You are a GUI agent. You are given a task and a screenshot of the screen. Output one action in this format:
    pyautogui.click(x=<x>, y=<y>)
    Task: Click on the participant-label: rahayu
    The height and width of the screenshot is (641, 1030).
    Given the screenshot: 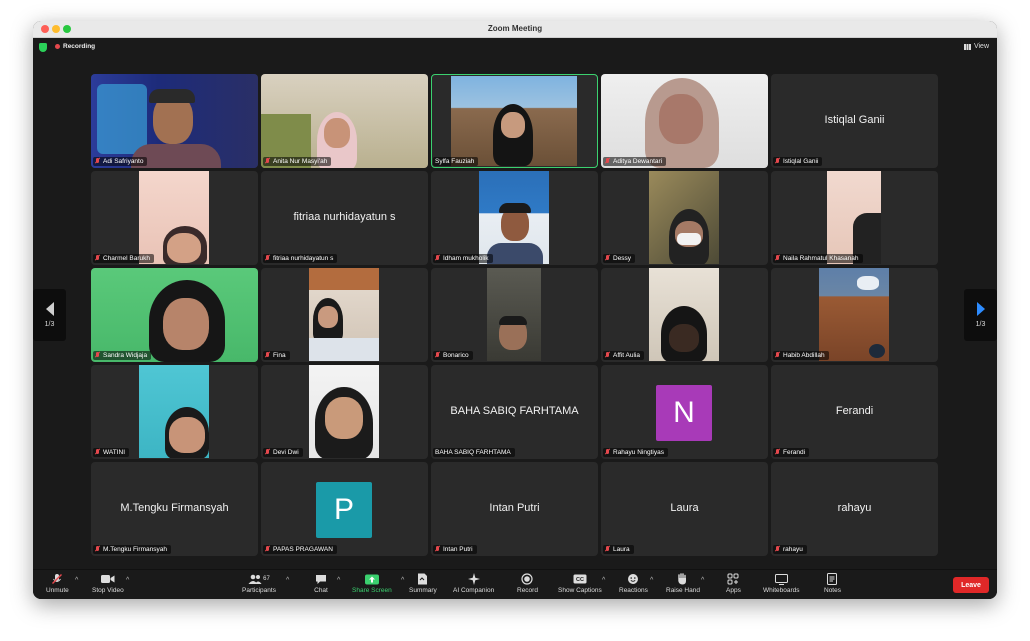 What is the action you would take?
    pyautogui.click(x=790, y=549)
    